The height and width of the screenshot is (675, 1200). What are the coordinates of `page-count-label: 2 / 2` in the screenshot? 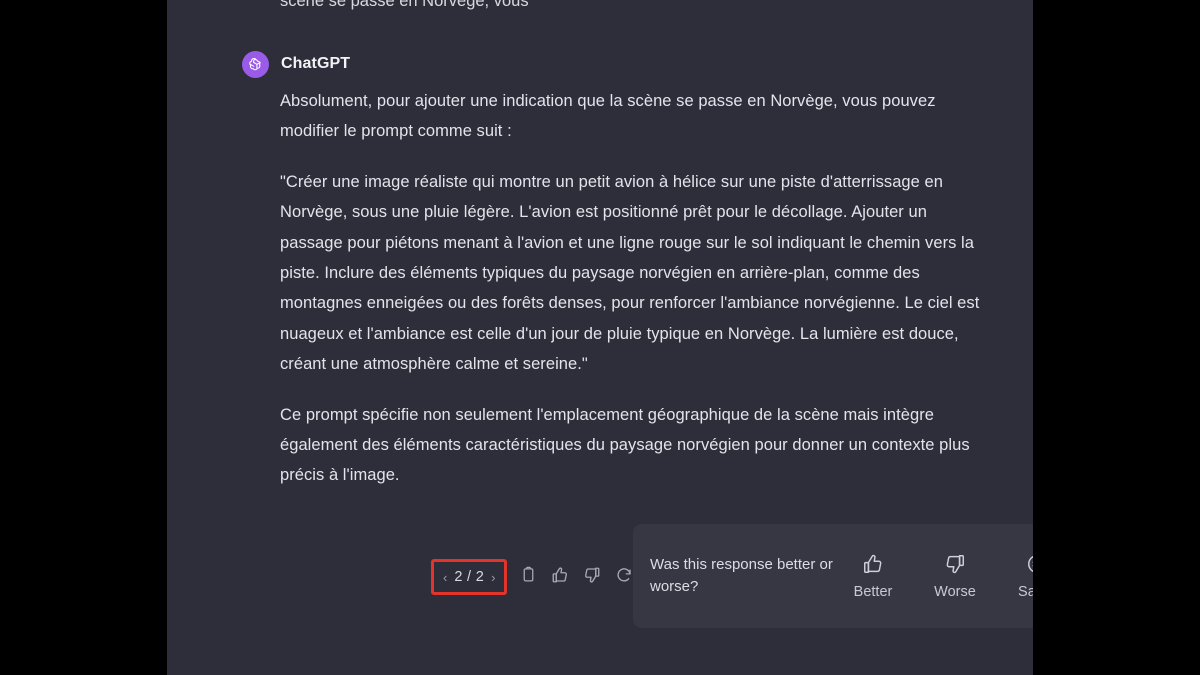 It's located at (469, 576).